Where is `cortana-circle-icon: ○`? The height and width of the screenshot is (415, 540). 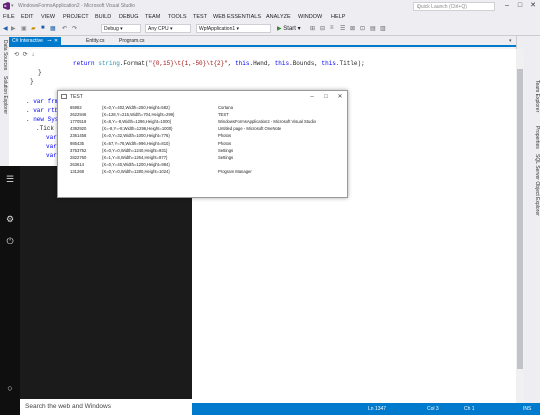 cortana-circle-icon: ○ is located at coordinates (10, 388).